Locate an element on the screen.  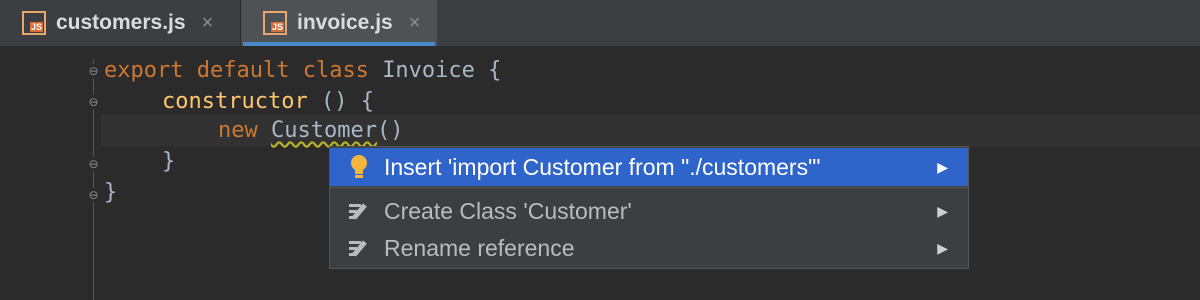
tab-label: invoice.js is located at coordinates (345, 22).